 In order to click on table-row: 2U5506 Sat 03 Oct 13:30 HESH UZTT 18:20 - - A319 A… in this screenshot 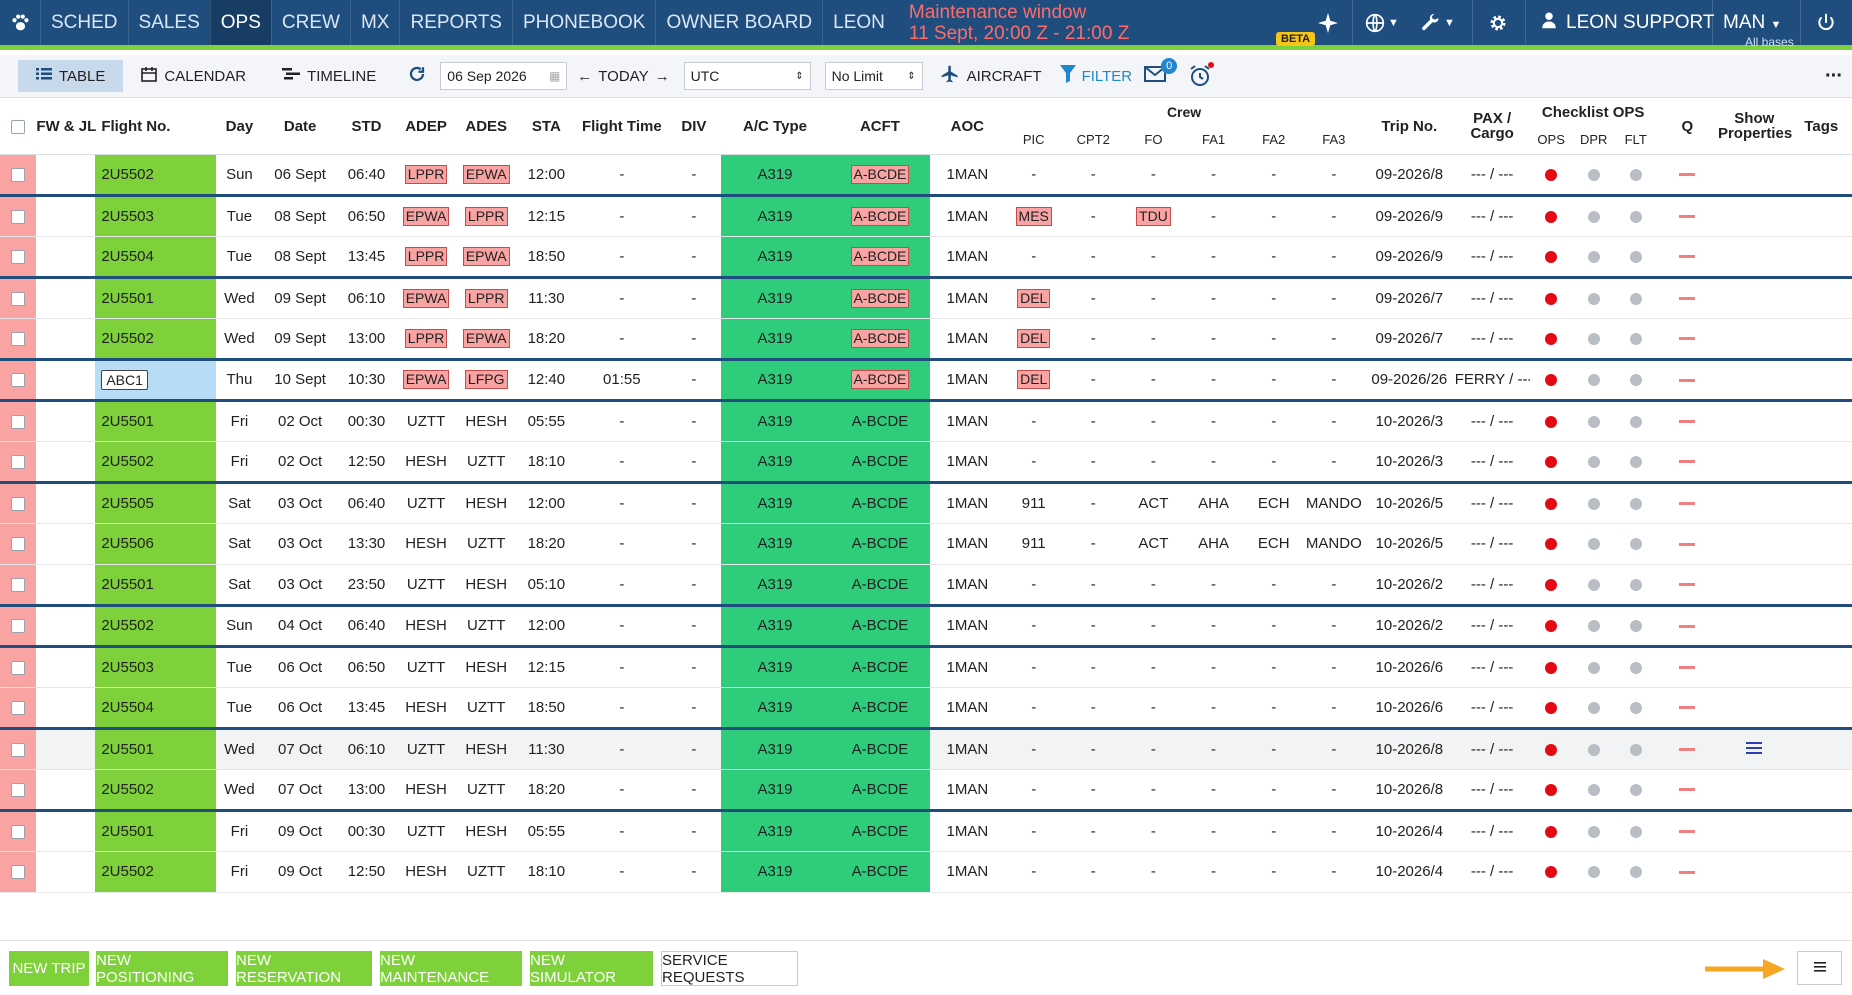, I will do `click(926, 544)`.